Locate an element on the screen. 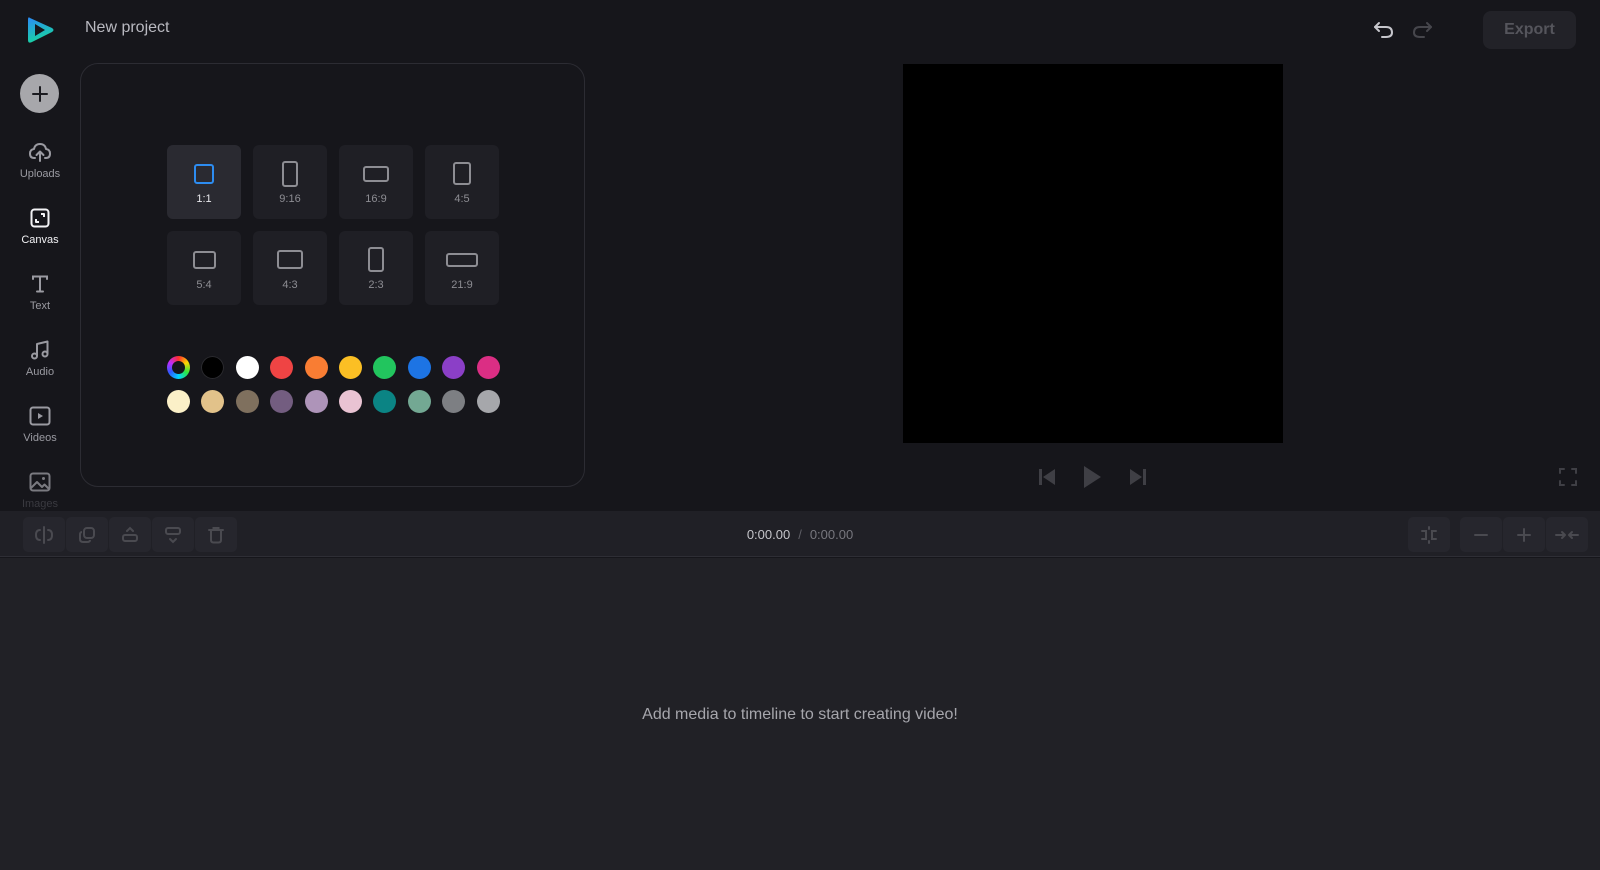 The image size is (1600, 870). redo-icon is located at coordinates (1422, 30).